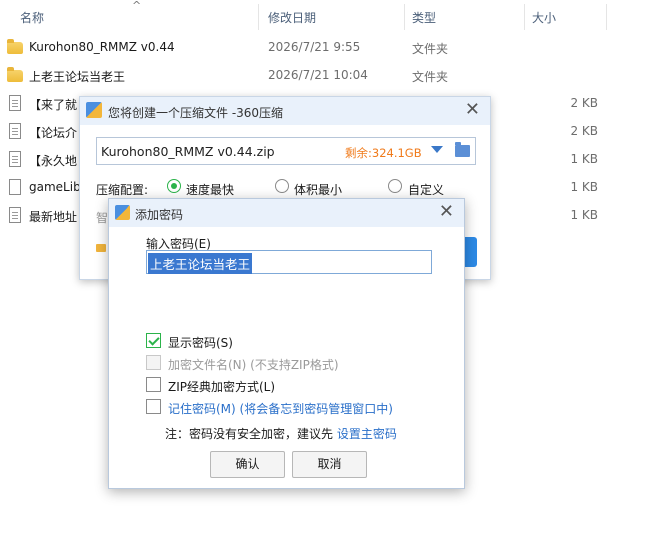  I want to click on radio-smallest, so click(282, 186).